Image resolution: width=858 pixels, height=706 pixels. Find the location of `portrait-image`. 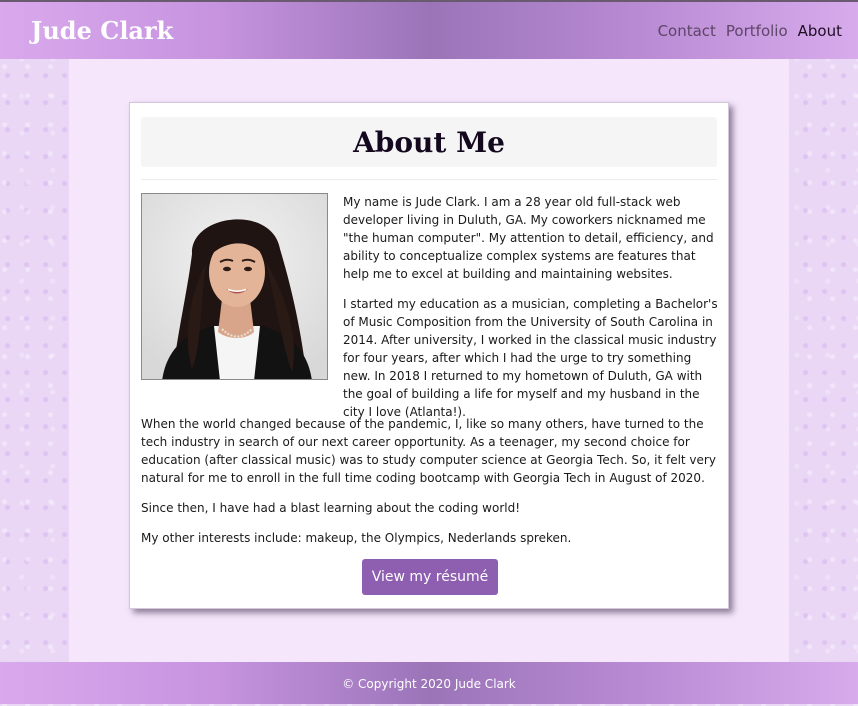

portrait-image is located at coordinates (234, 286).